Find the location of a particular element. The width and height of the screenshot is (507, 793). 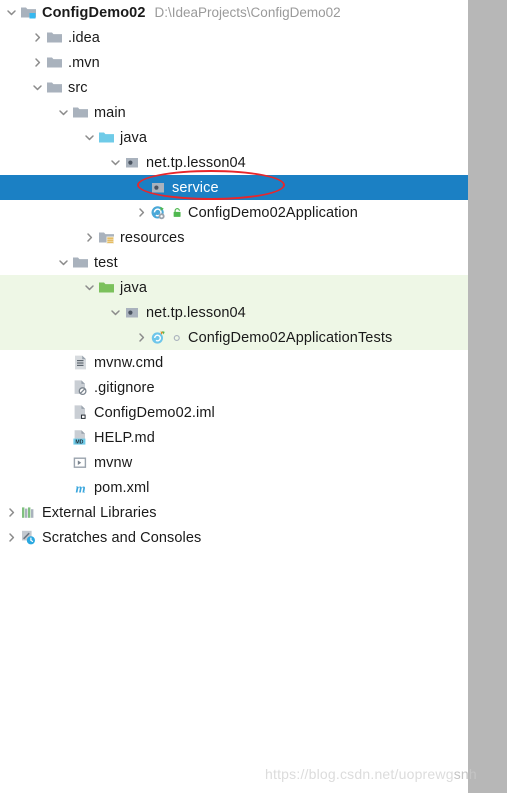

tree-row-label: mvnw.cmd is located at coordinates (129, 362).